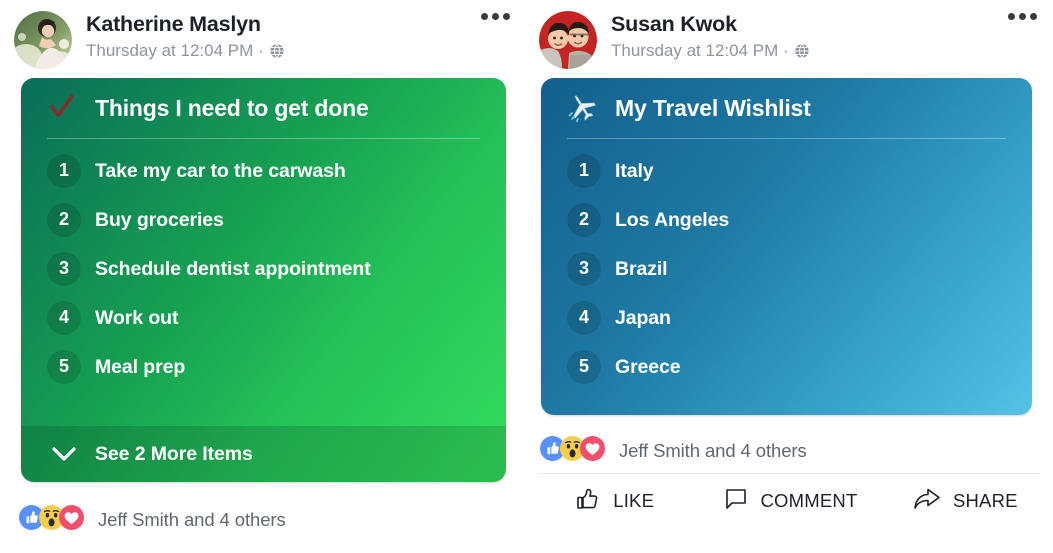 This screenshot has height=553, width=1053. I want to click on author-name: Susan Kwok, so click(710, 24).